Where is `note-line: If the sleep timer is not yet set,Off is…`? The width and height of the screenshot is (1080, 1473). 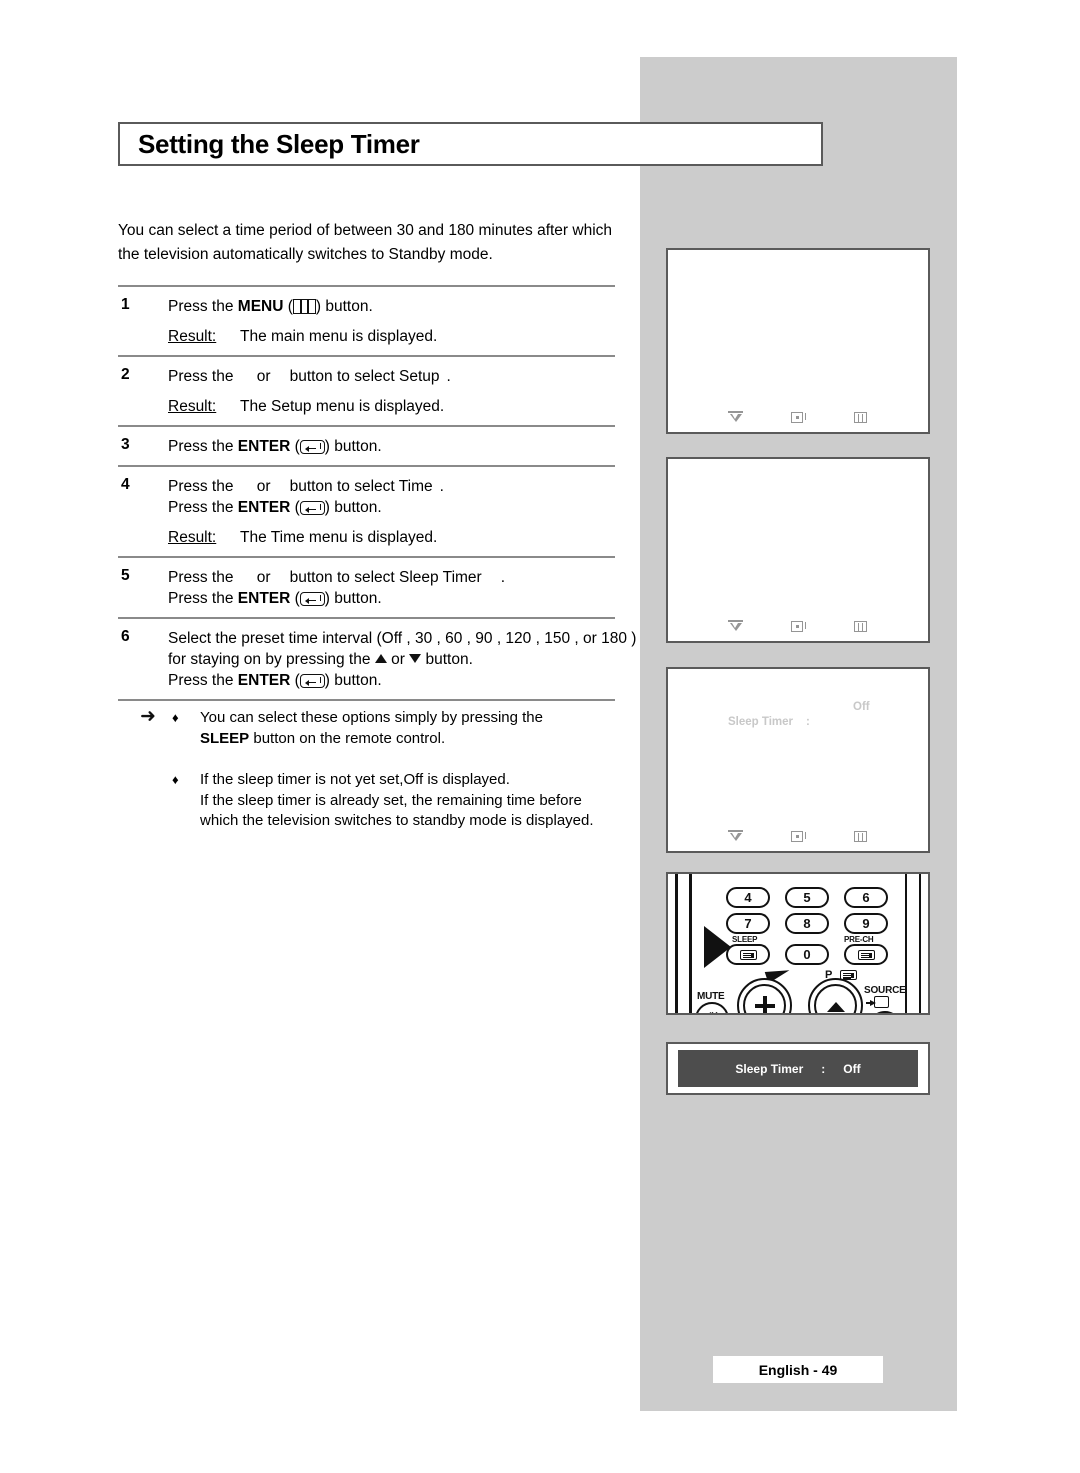 note-line: If the sleep timer is not yet set,Off is… is located at coordinates (420, 780).